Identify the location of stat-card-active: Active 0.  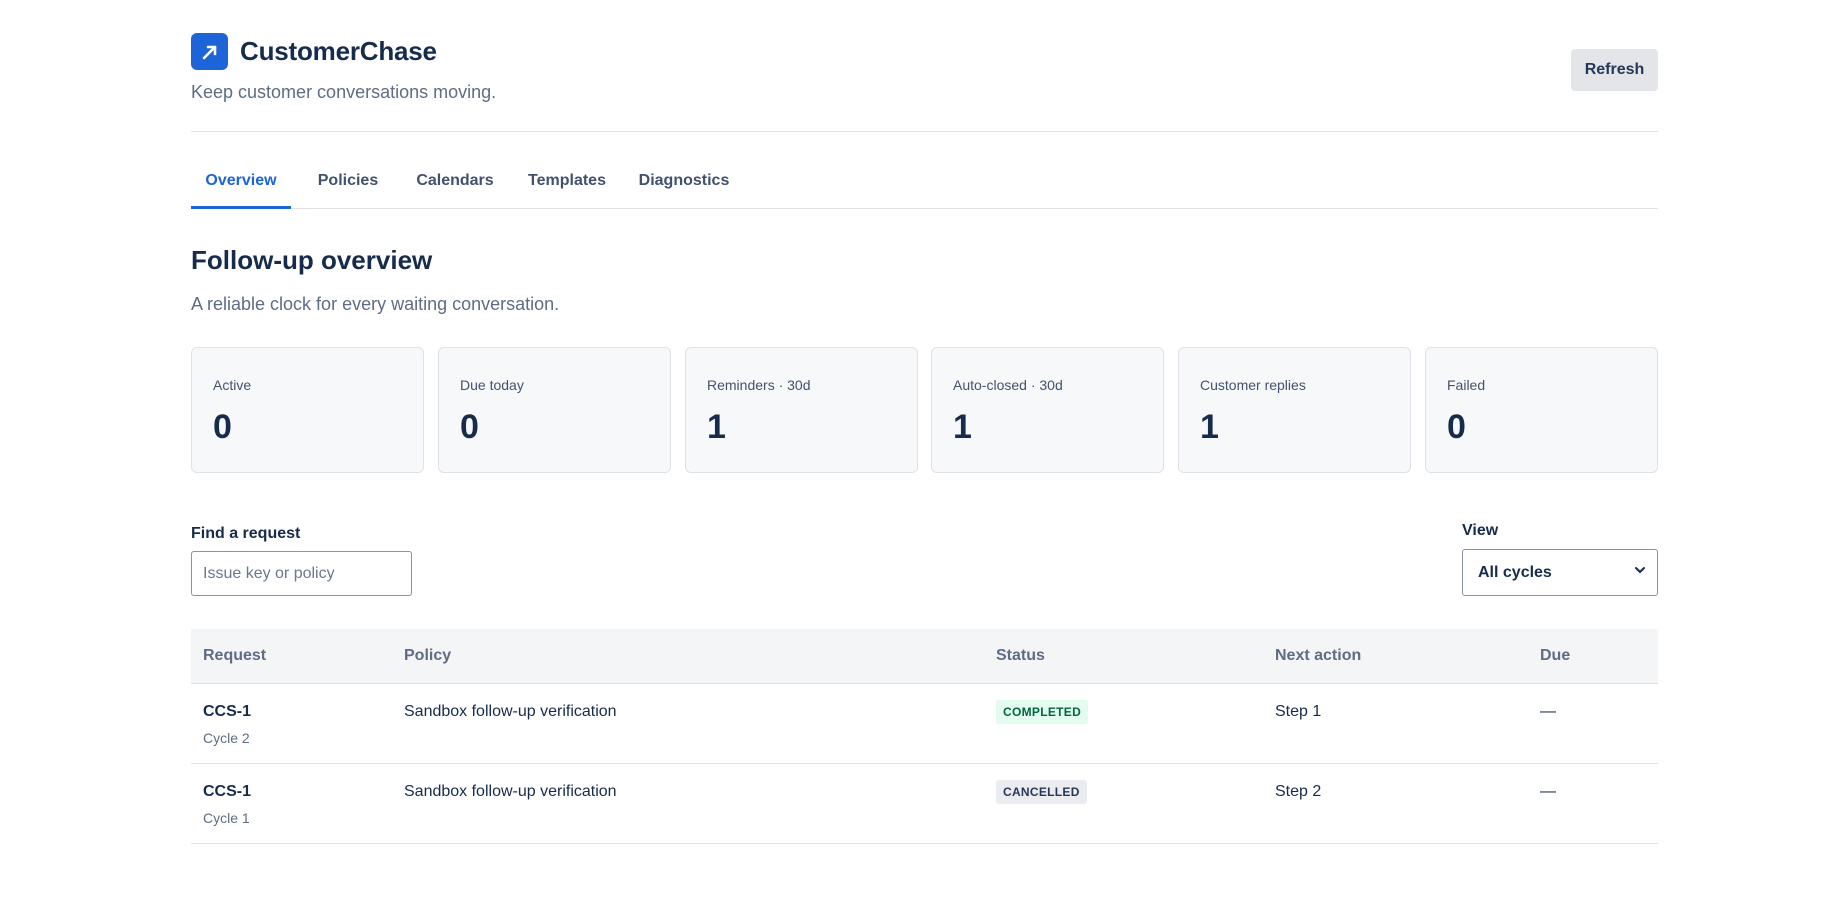
(307, 410).